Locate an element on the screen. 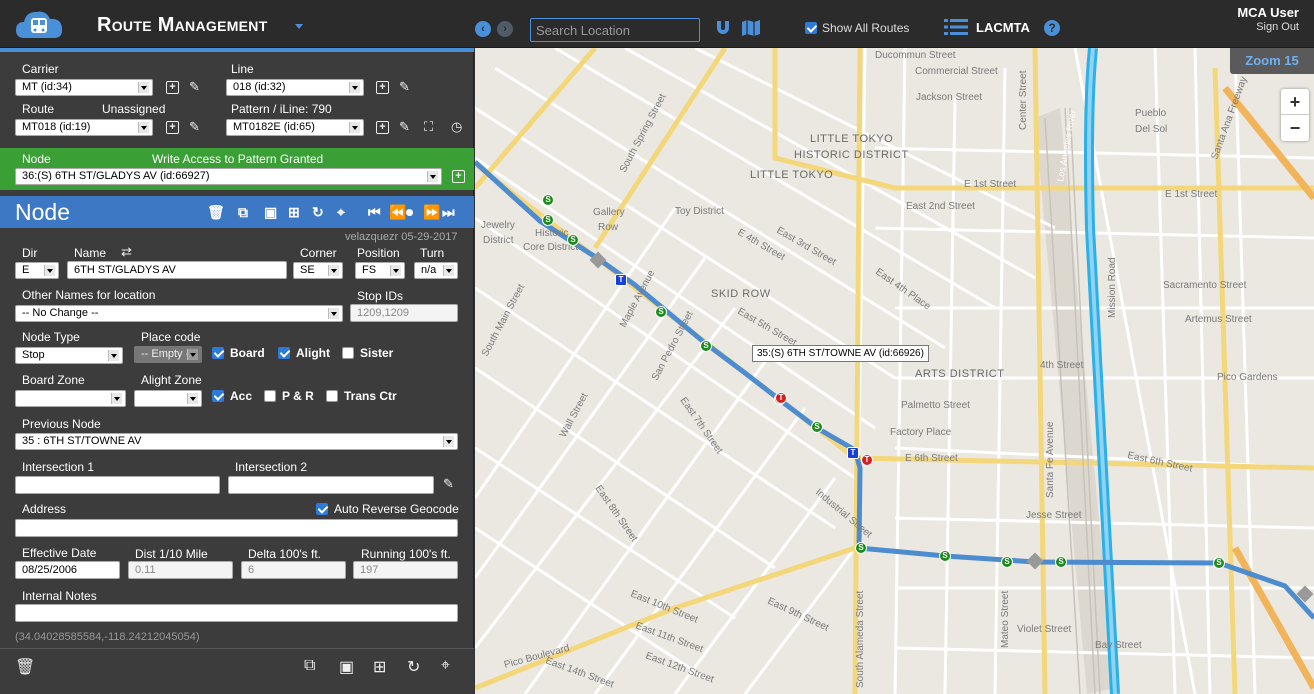 The width and height of the screenshot is (1314, 694). add-node-button: + is located at coordinates (458, 176).